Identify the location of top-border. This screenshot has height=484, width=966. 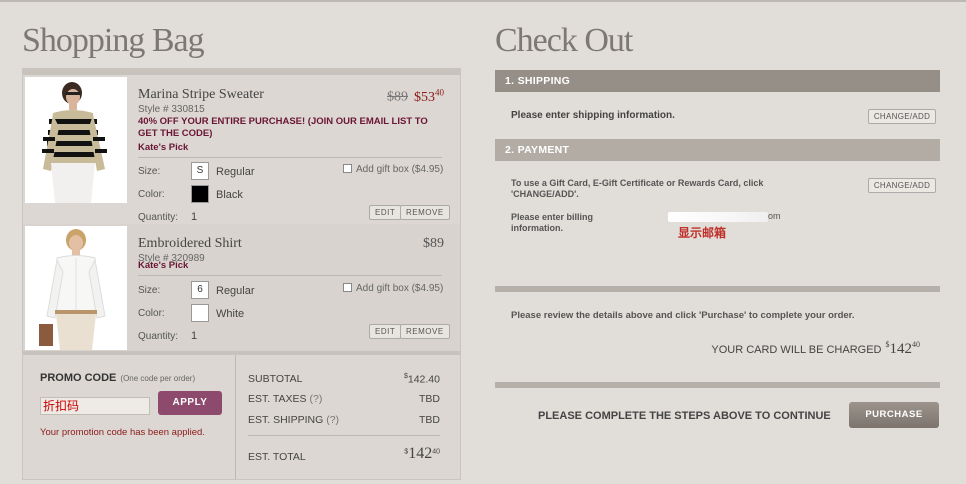
(483, 1).